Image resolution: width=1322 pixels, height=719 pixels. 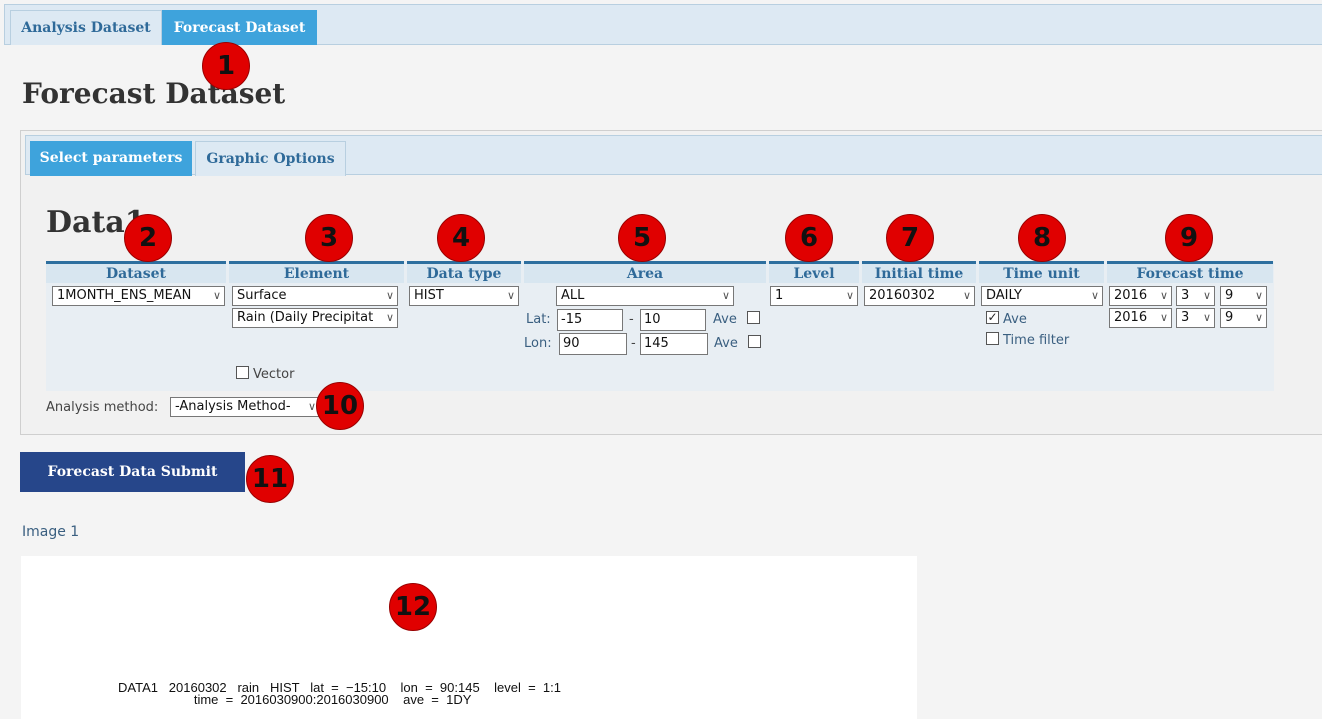 I want to click on column-header-level: Level, so click(x=814, y=272).